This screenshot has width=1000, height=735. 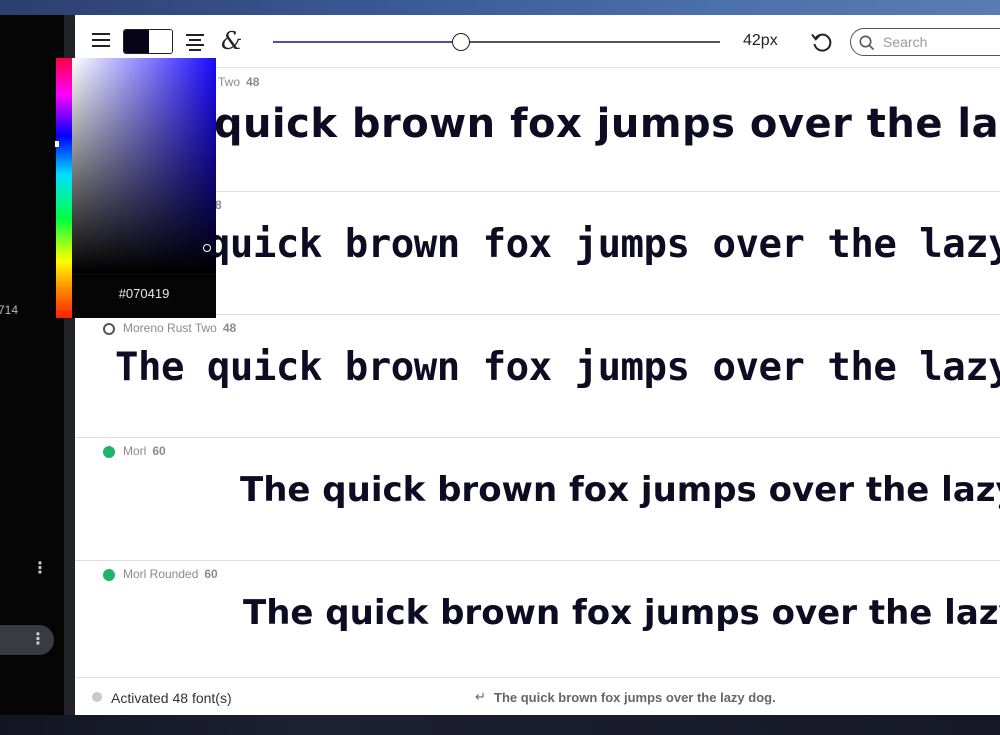 I want to click on hue-slider-handle, so click(x=57, y=144).